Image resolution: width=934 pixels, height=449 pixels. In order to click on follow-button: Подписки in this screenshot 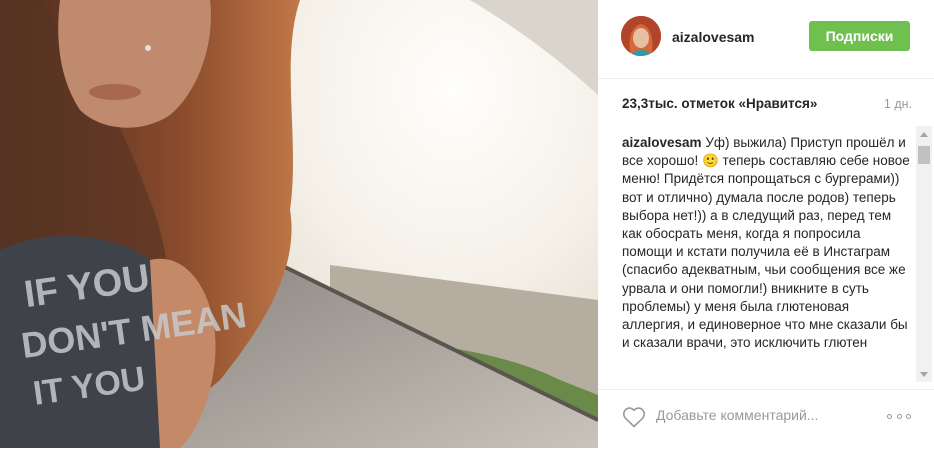, I will do `click(859, 36)`.